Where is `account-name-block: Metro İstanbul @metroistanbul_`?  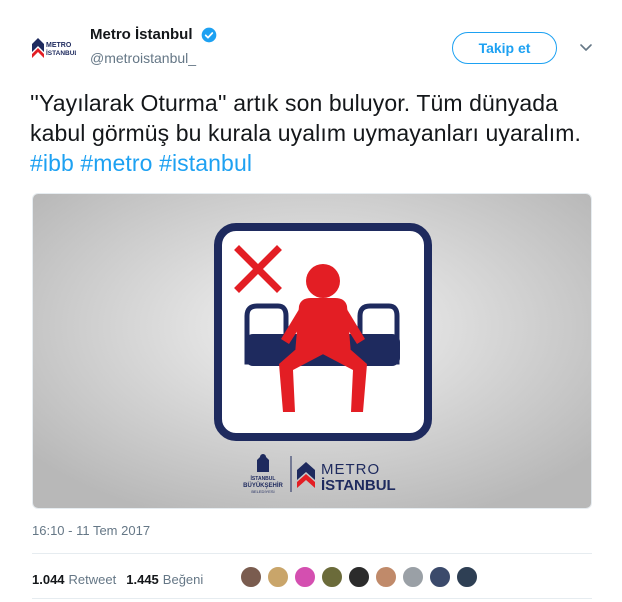
account-name-block: Metro İstanbul @metroistanbul_ is located at coordinates (153, 46).